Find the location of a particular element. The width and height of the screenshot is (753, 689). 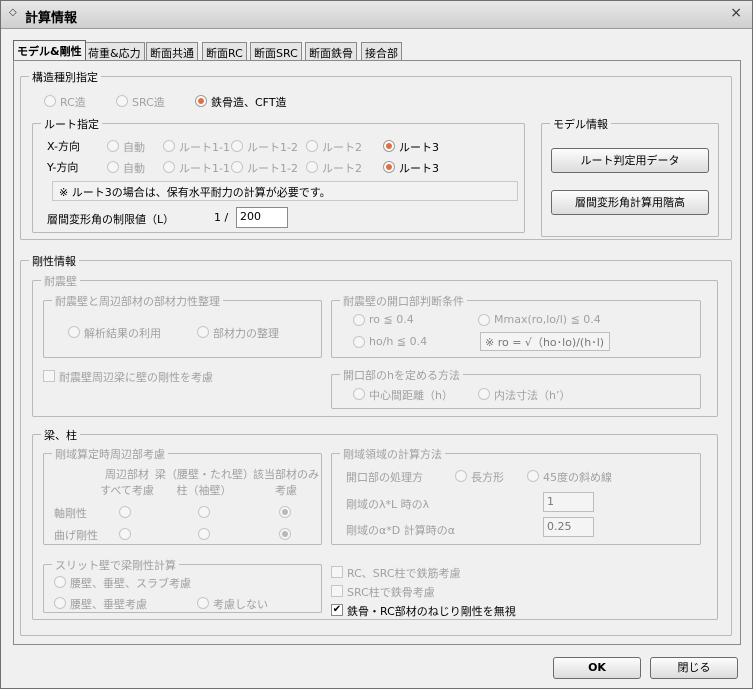

model-info-group-label: モデル情報 is located at coordinates (580, 124).